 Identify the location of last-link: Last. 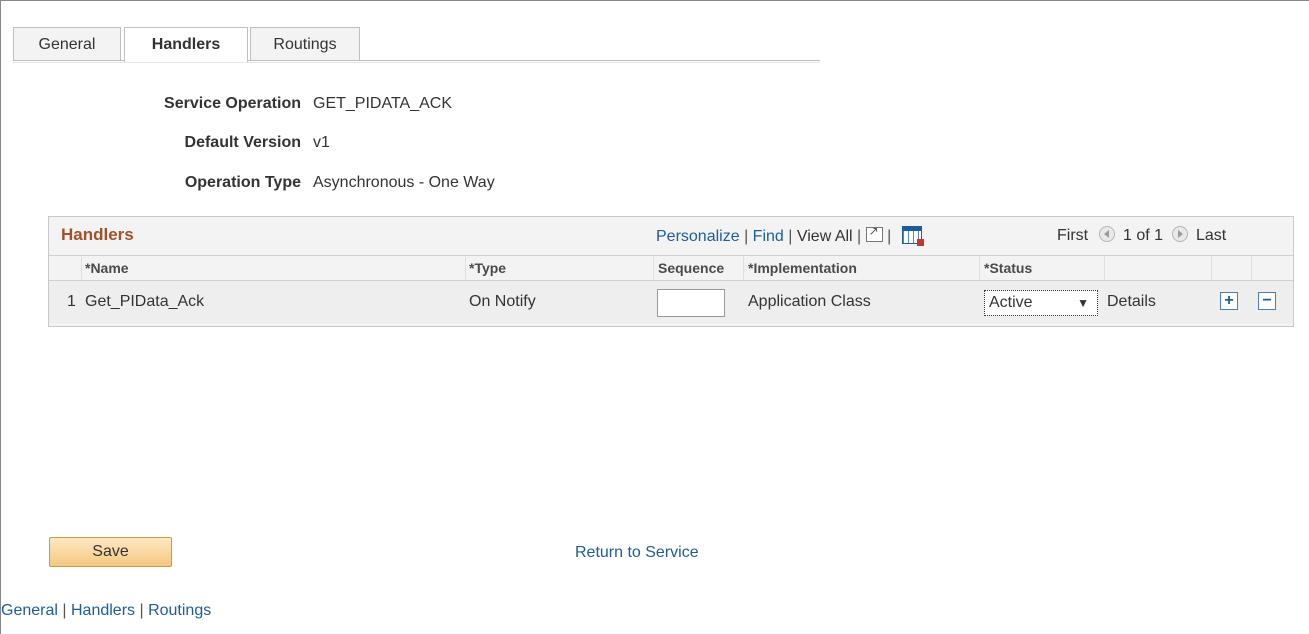
(1211, 235).